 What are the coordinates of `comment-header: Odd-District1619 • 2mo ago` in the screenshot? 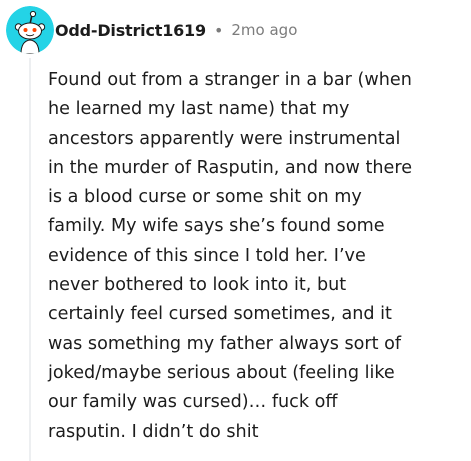 It's located at (151, 30).